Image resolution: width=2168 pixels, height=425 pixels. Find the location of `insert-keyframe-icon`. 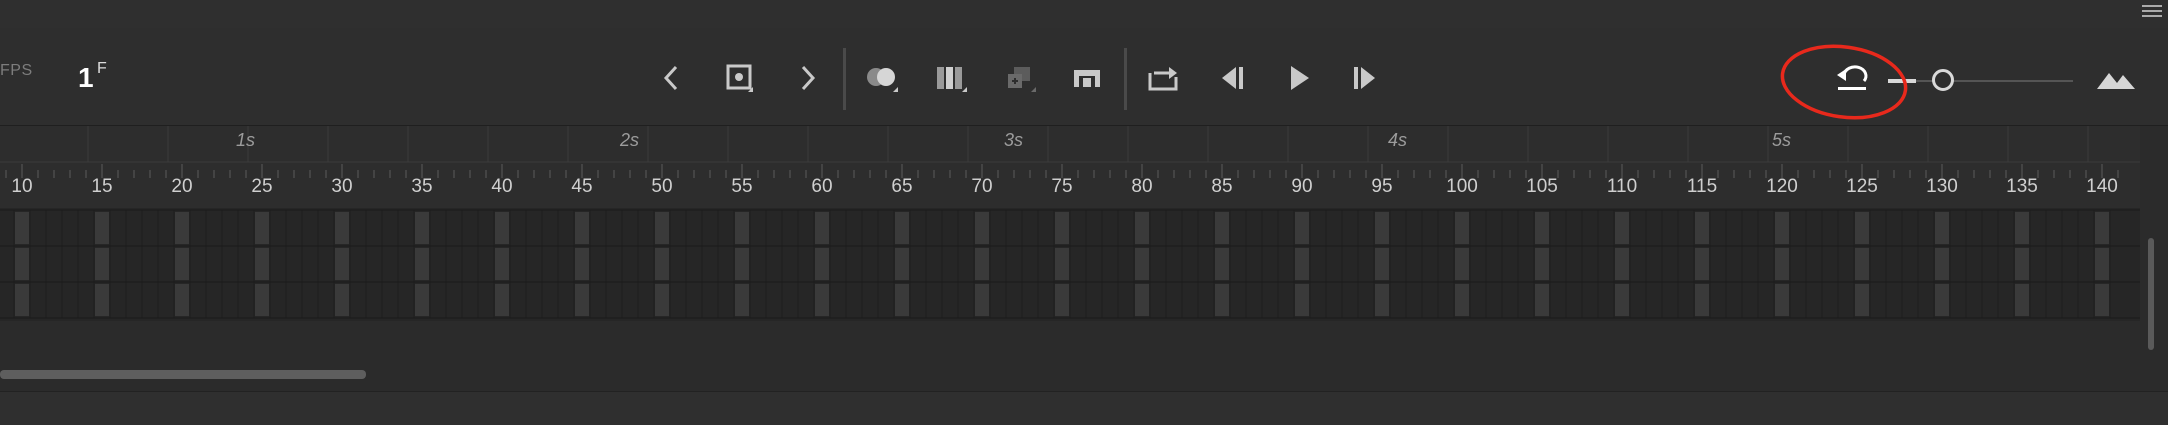

insert-keyframe-icon is located at coordinates (739, 78).